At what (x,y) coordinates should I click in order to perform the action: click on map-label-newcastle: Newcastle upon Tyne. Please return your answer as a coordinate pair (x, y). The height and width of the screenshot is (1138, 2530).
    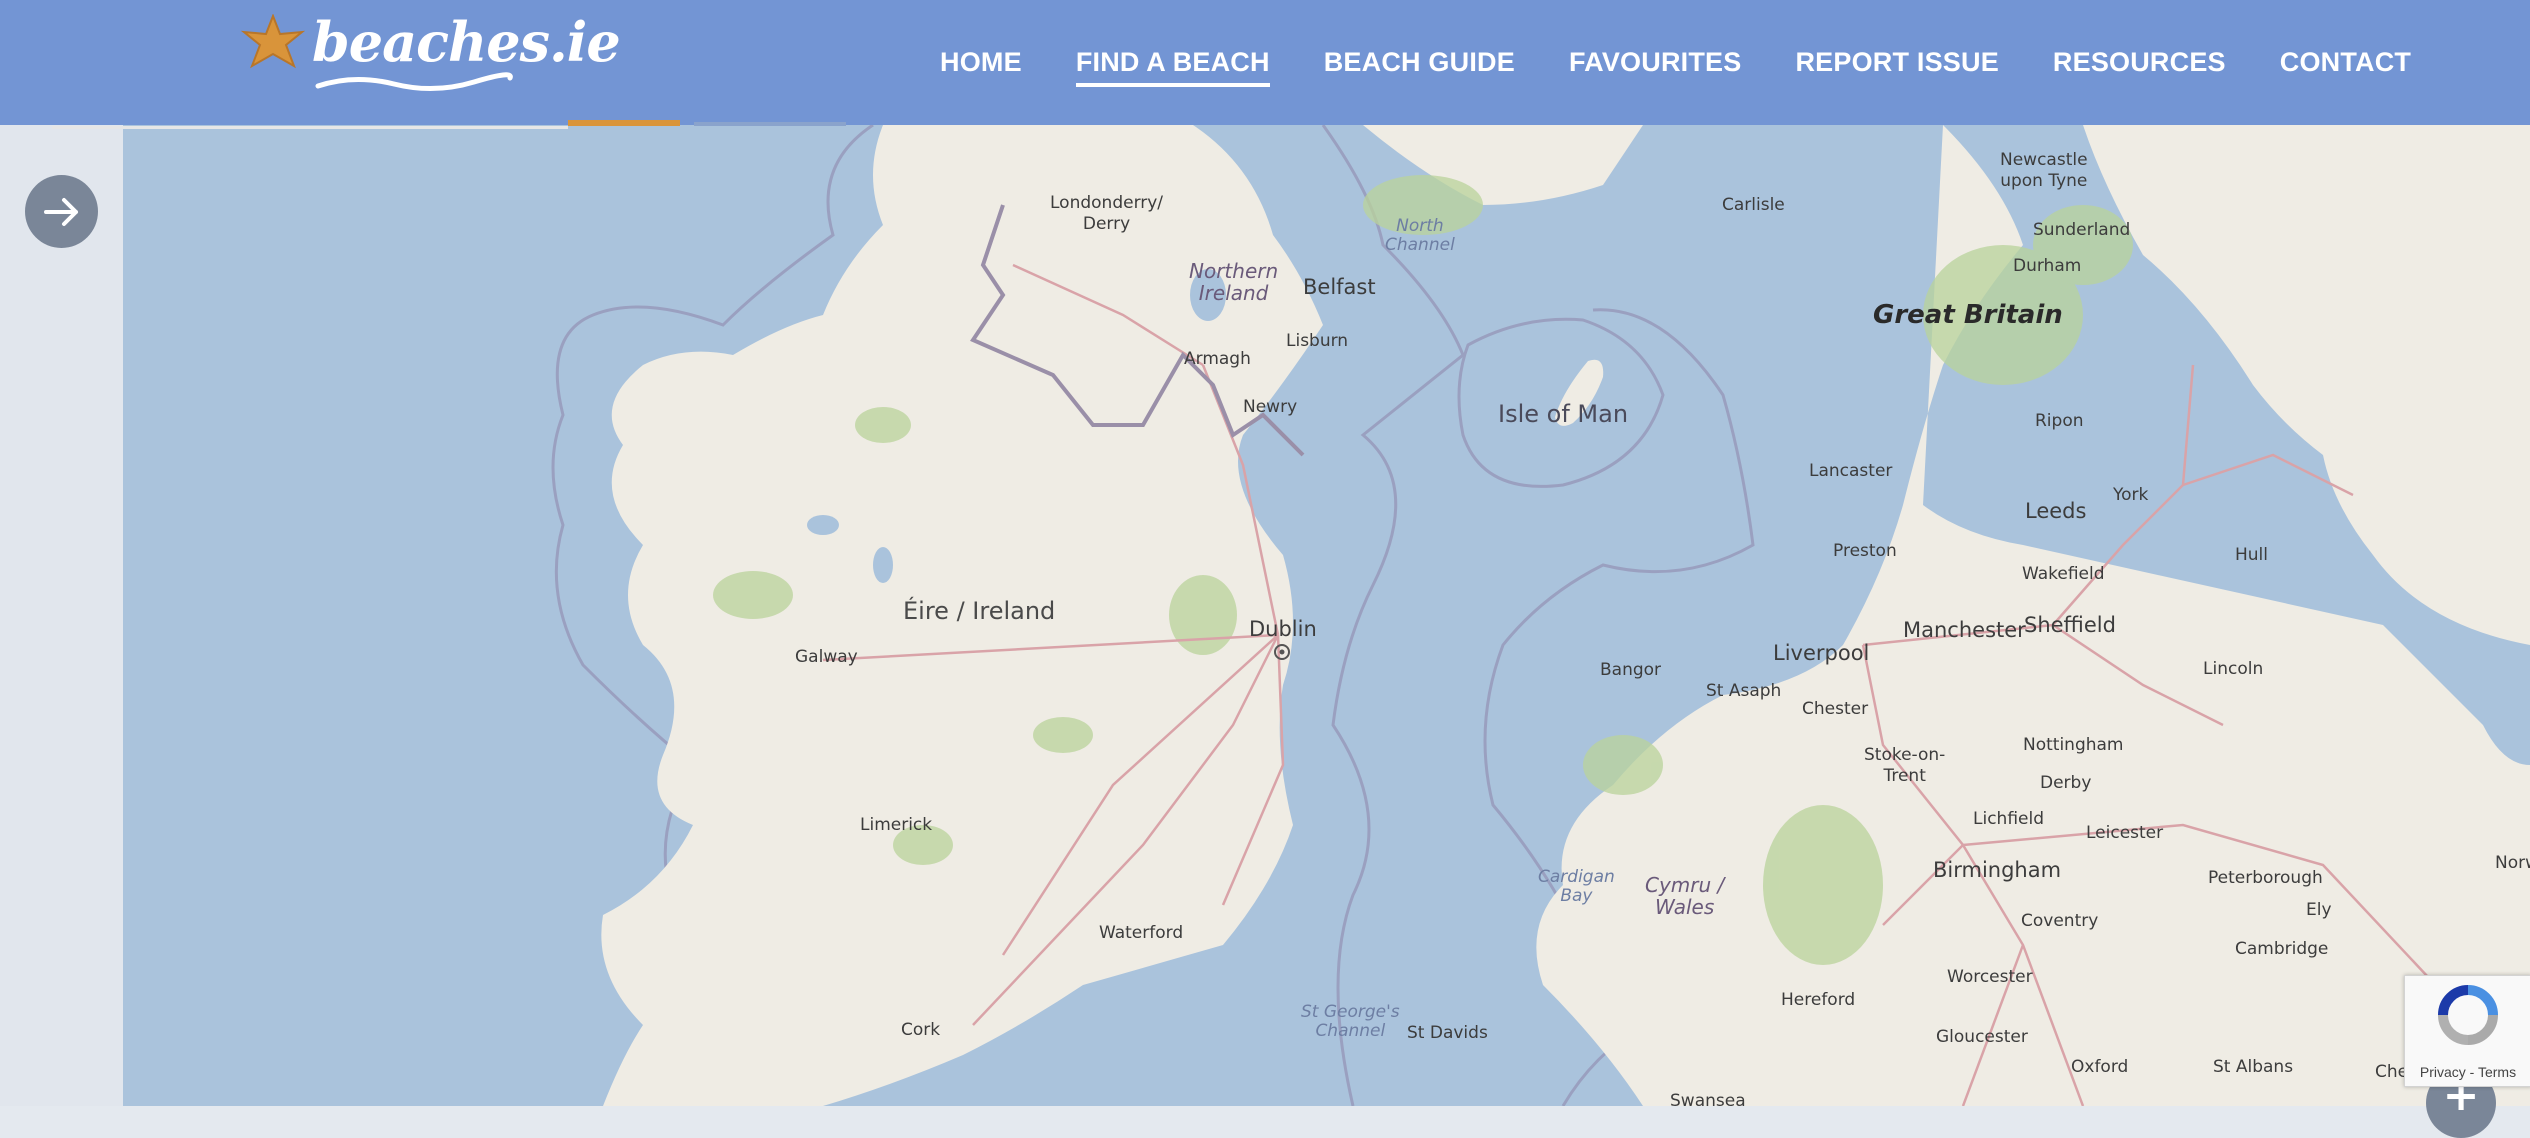
    Looking at the image, I should click on (2044, 171).